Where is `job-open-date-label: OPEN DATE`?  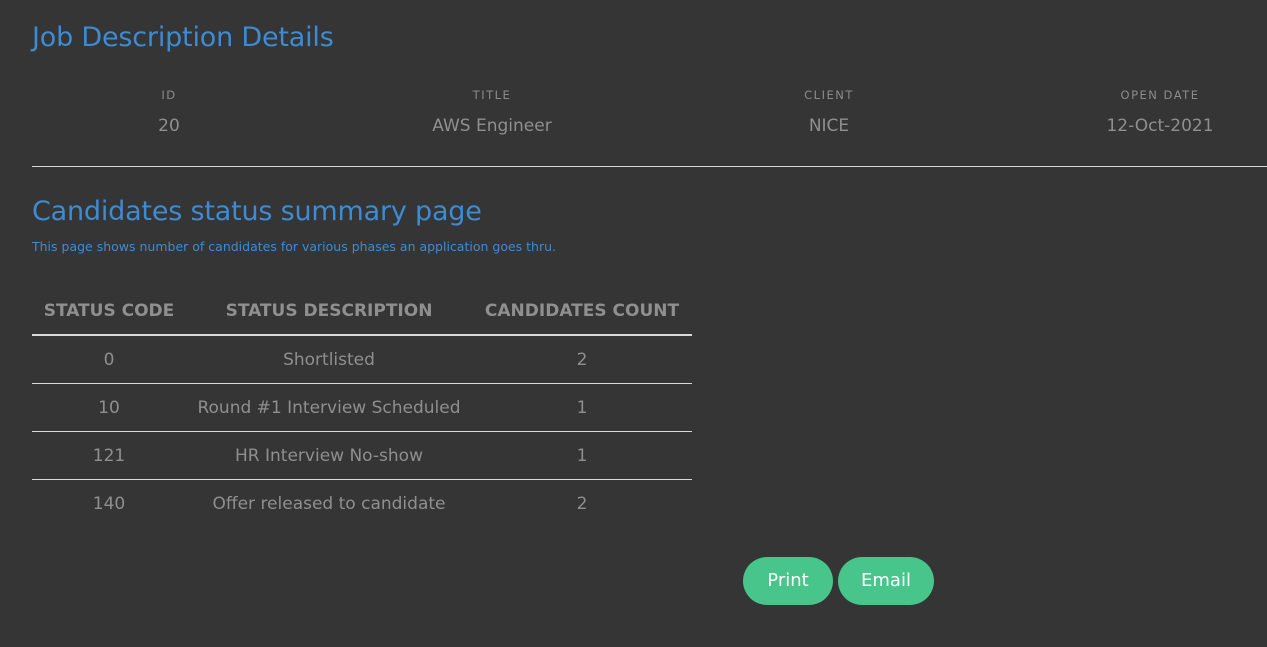
job-open-date-label: OPEN DATE is located at coordinates (1160, 95).